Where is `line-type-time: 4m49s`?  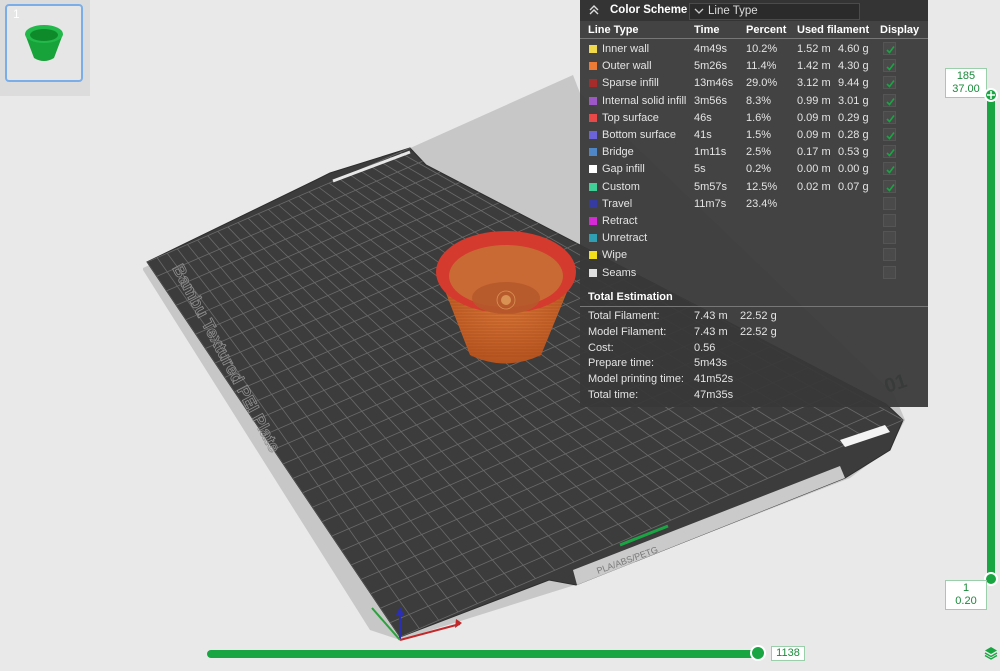
line-type-time: 4m49s is located at coordinates (711, 49).